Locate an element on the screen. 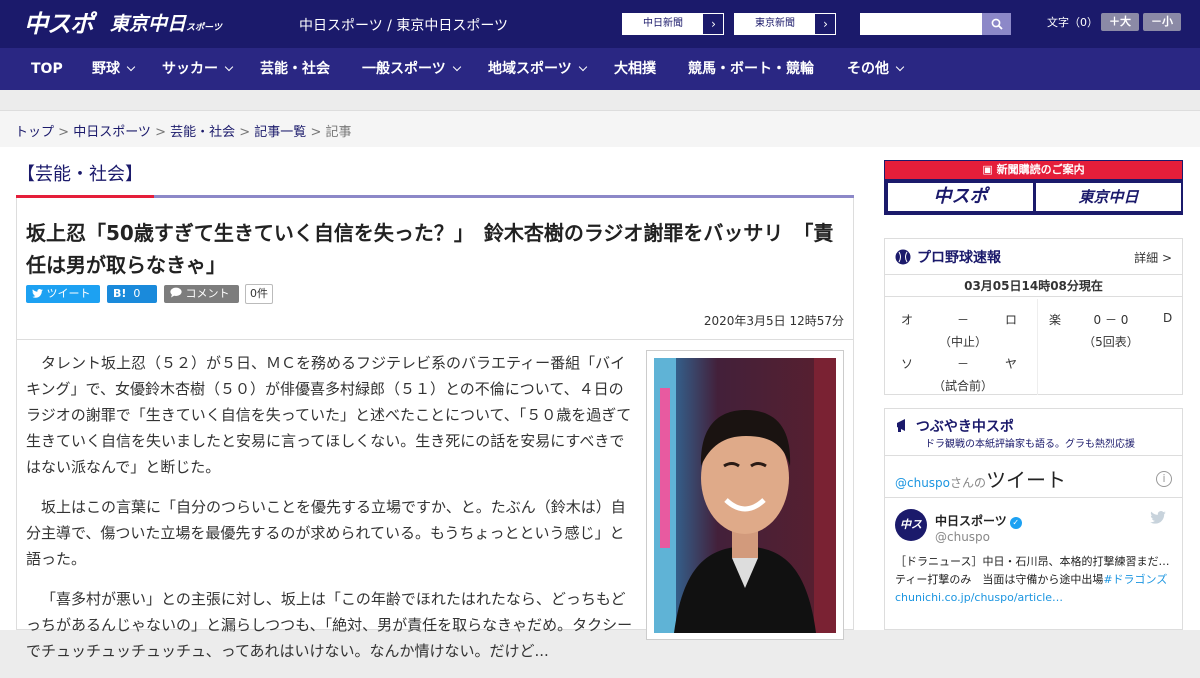  article-photo is located at coordinates (745, 495).